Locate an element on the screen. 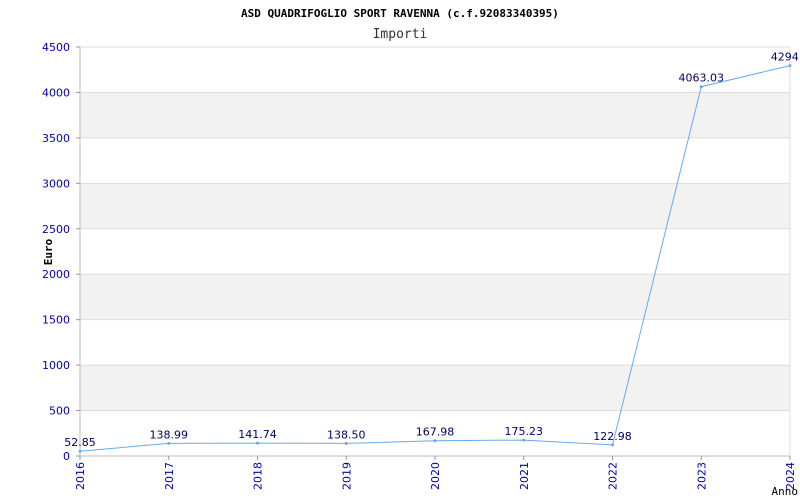 The width and height of the screenshot is (800, 500). data-label: 141.74 is located at coordinates (257, 434).